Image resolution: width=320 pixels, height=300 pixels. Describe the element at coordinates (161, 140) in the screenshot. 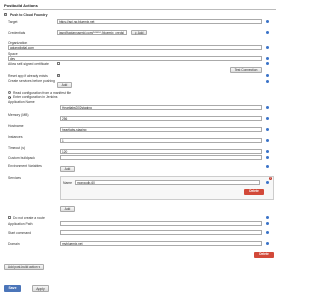

I see `instances-input: 1` at that location.